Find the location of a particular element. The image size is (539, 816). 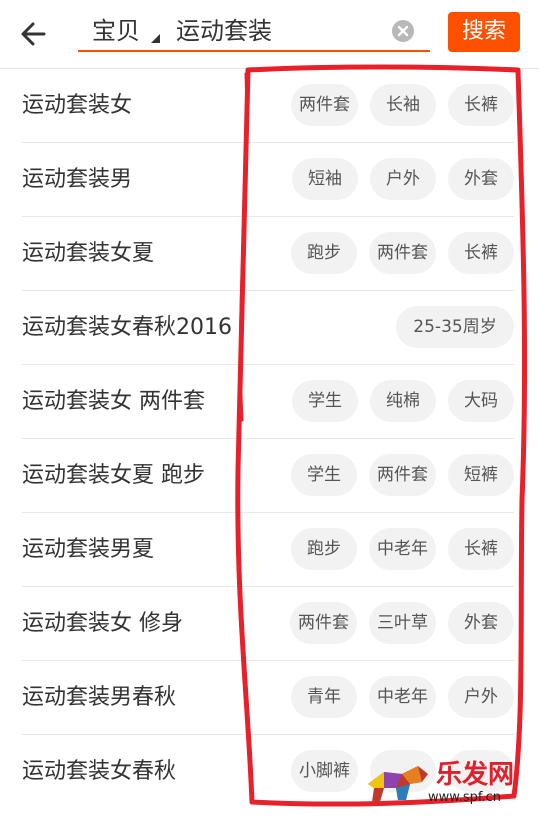

scope-dropdown-icon is located at coordinates (155, 38).